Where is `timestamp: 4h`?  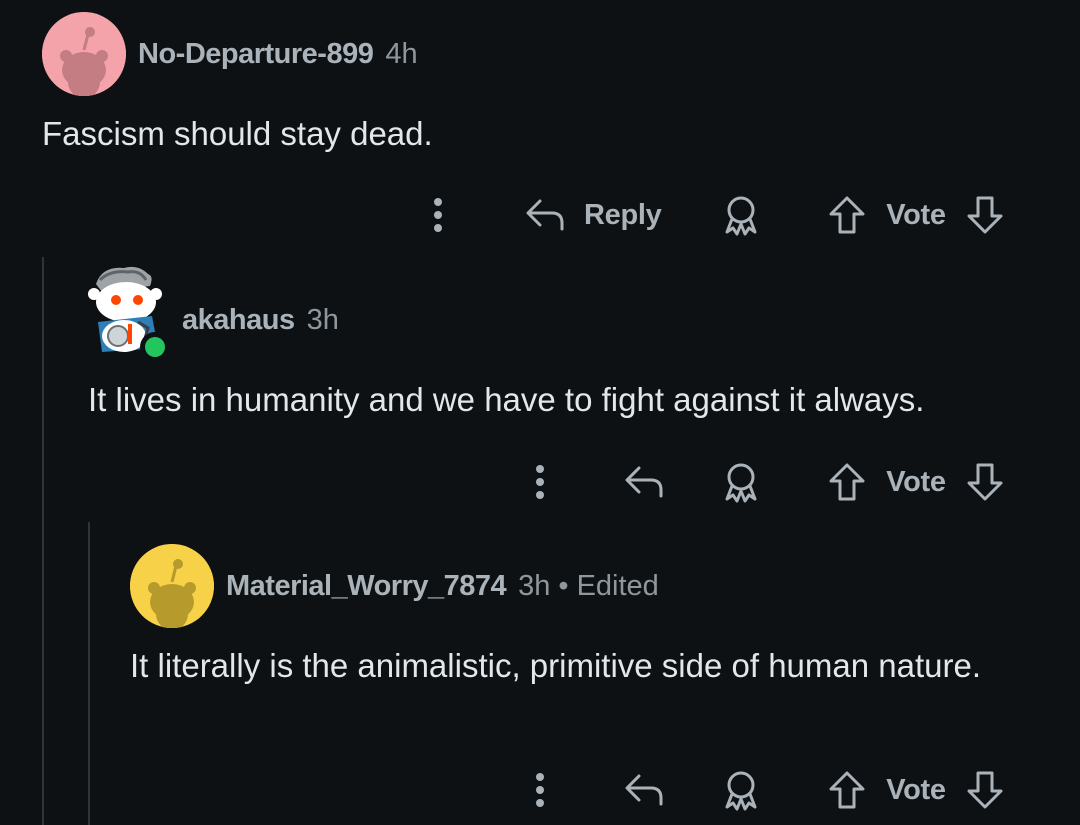 timestamp: 4h is located at coordinates (401, 54).